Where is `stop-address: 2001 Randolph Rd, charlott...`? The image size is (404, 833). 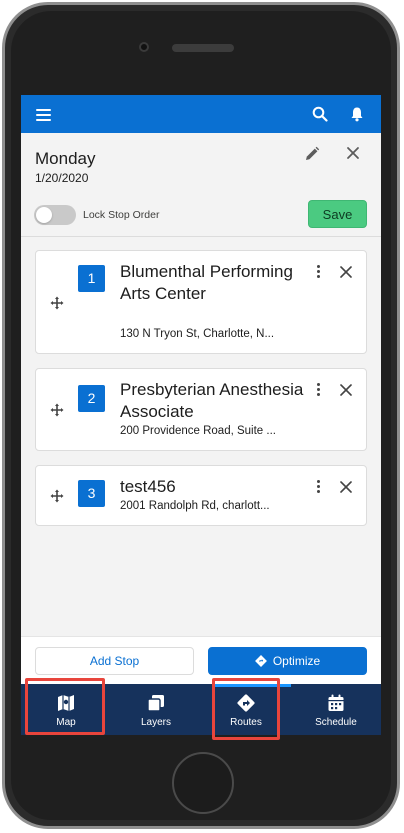
stop-address: 2001 Randolph Rd, charlott... is located at coordinates (195, 506).